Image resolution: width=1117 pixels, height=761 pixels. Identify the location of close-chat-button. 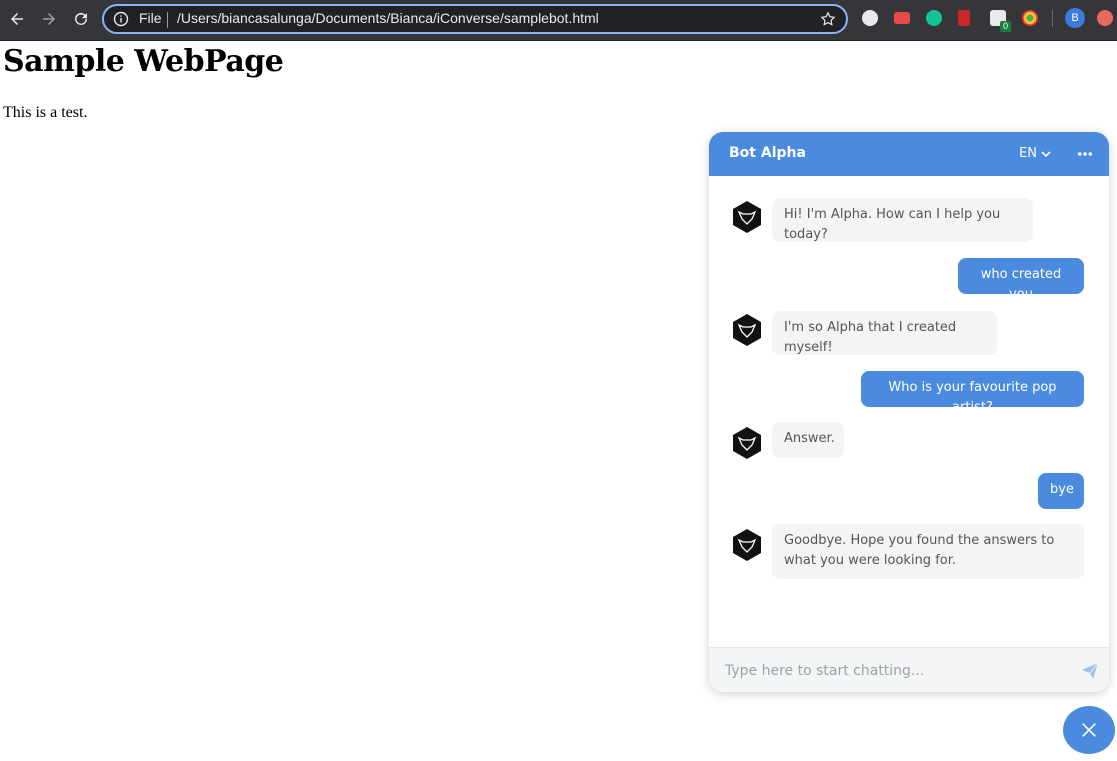
(1089, 730).